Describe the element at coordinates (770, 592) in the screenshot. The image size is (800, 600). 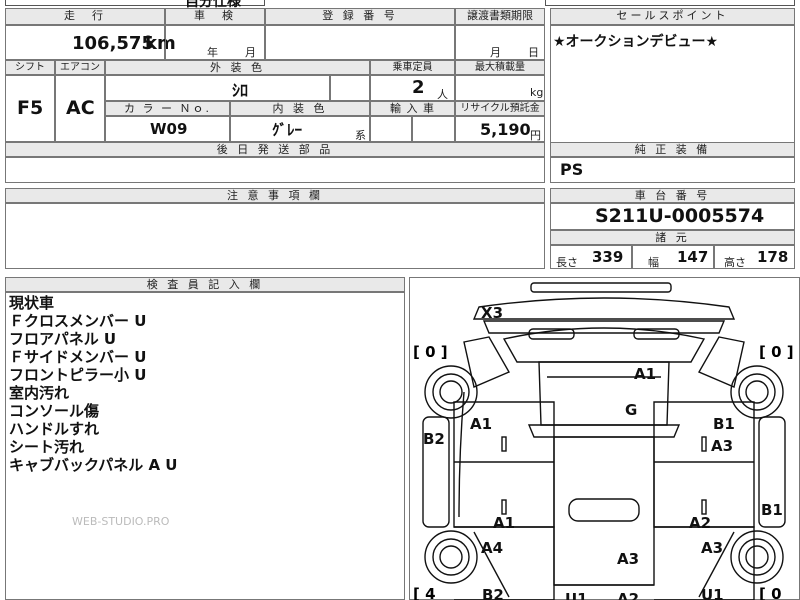
I see `tire-rr-label: [ 0` at that location.